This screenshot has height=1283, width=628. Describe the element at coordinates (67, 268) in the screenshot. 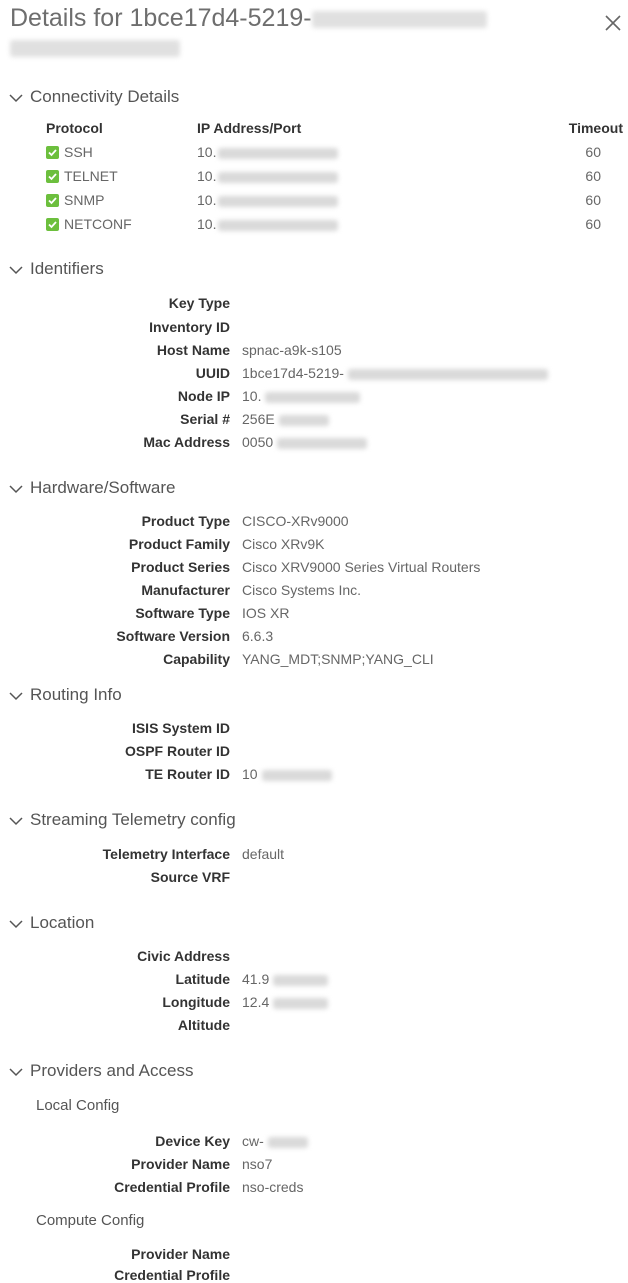

I see `section-title: Identifiers` at that location.